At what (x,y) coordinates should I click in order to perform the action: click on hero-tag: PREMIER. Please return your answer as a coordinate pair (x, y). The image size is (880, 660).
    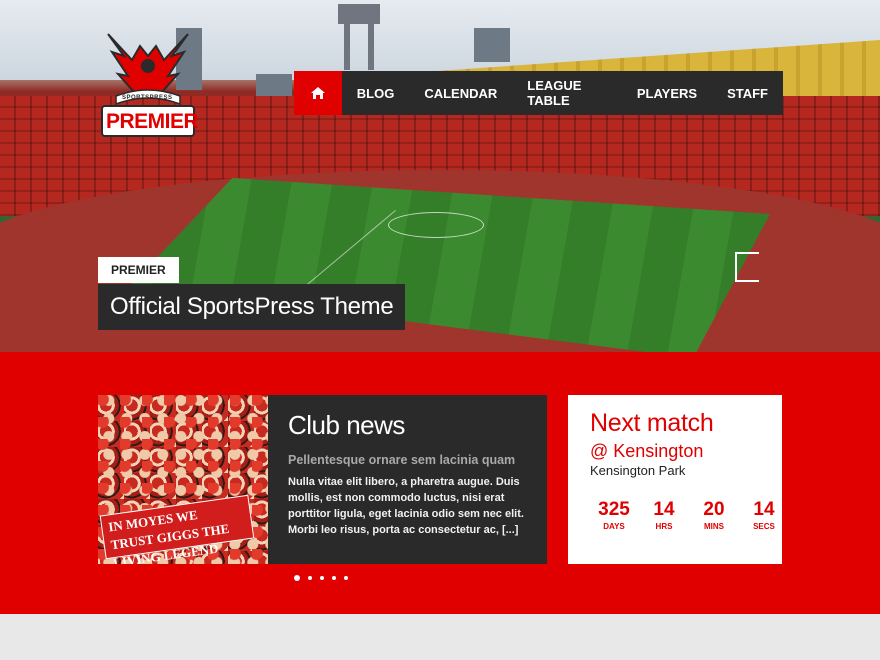
    Looking at the image, I should click on (138, 270).